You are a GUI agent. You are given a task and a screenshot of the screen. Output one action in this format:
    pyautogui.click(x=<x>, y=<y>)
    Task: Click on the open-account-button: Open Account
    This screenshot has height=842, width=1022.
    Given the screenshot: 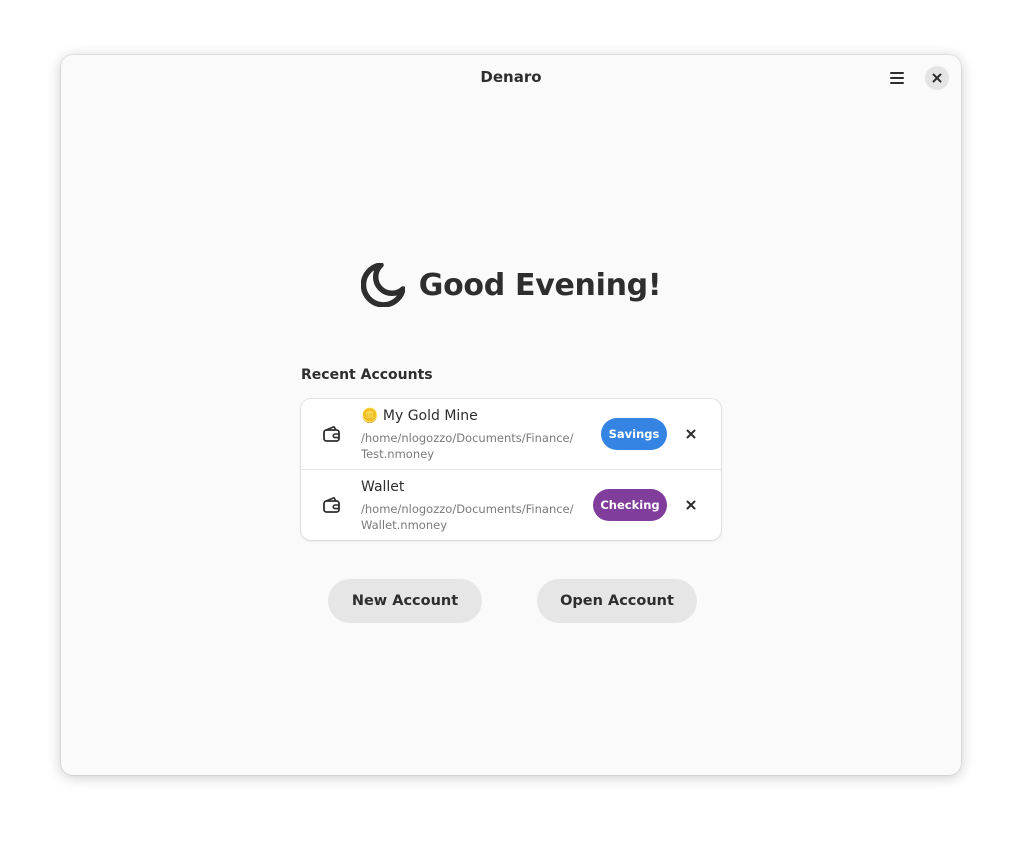 What is the action you would take?
    pyautogui.click(x=617, y=601)
    